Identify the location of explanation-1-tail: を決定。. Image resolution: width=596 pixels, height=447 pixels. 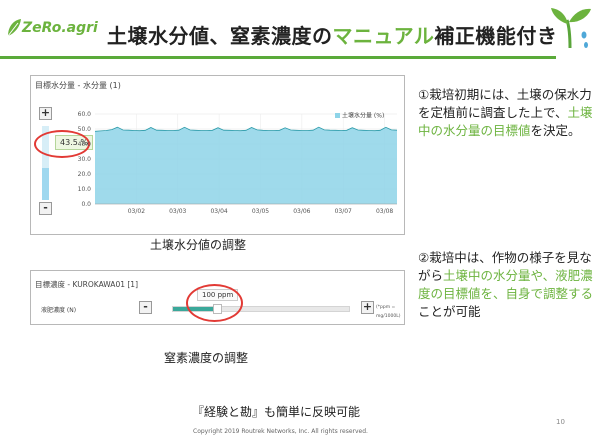
(555, 130).